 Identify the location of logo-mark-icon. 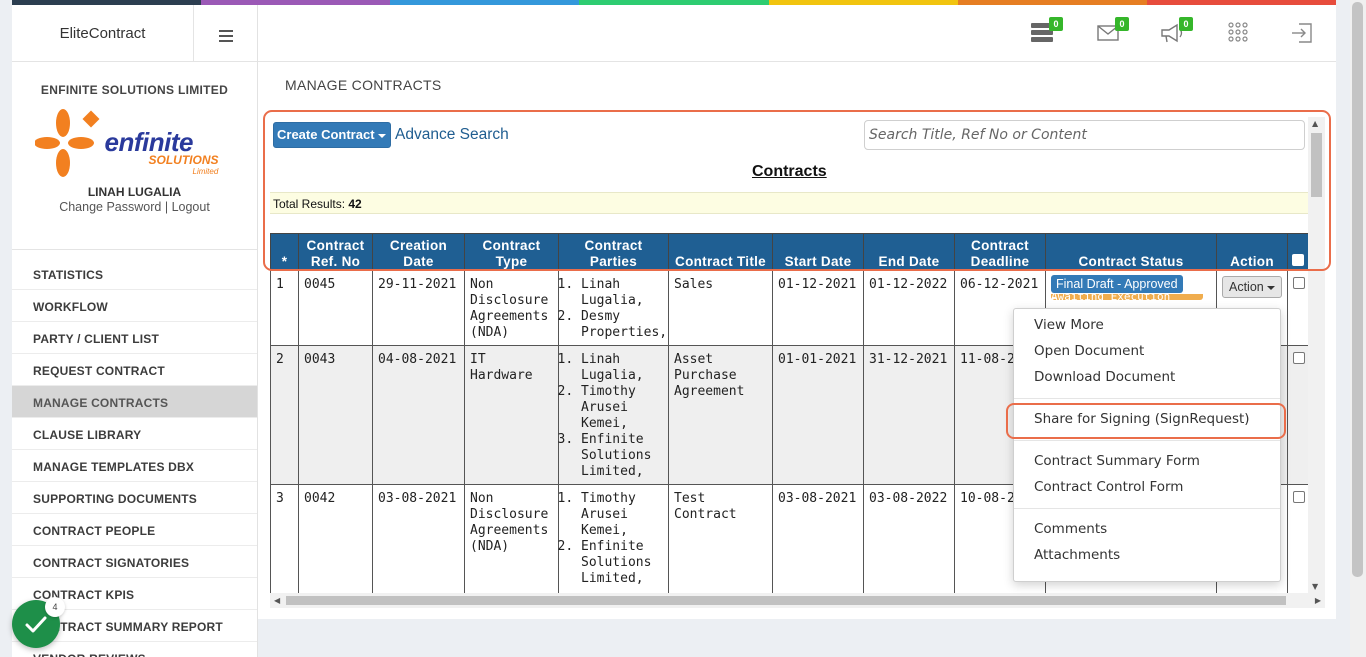
(66, 143).